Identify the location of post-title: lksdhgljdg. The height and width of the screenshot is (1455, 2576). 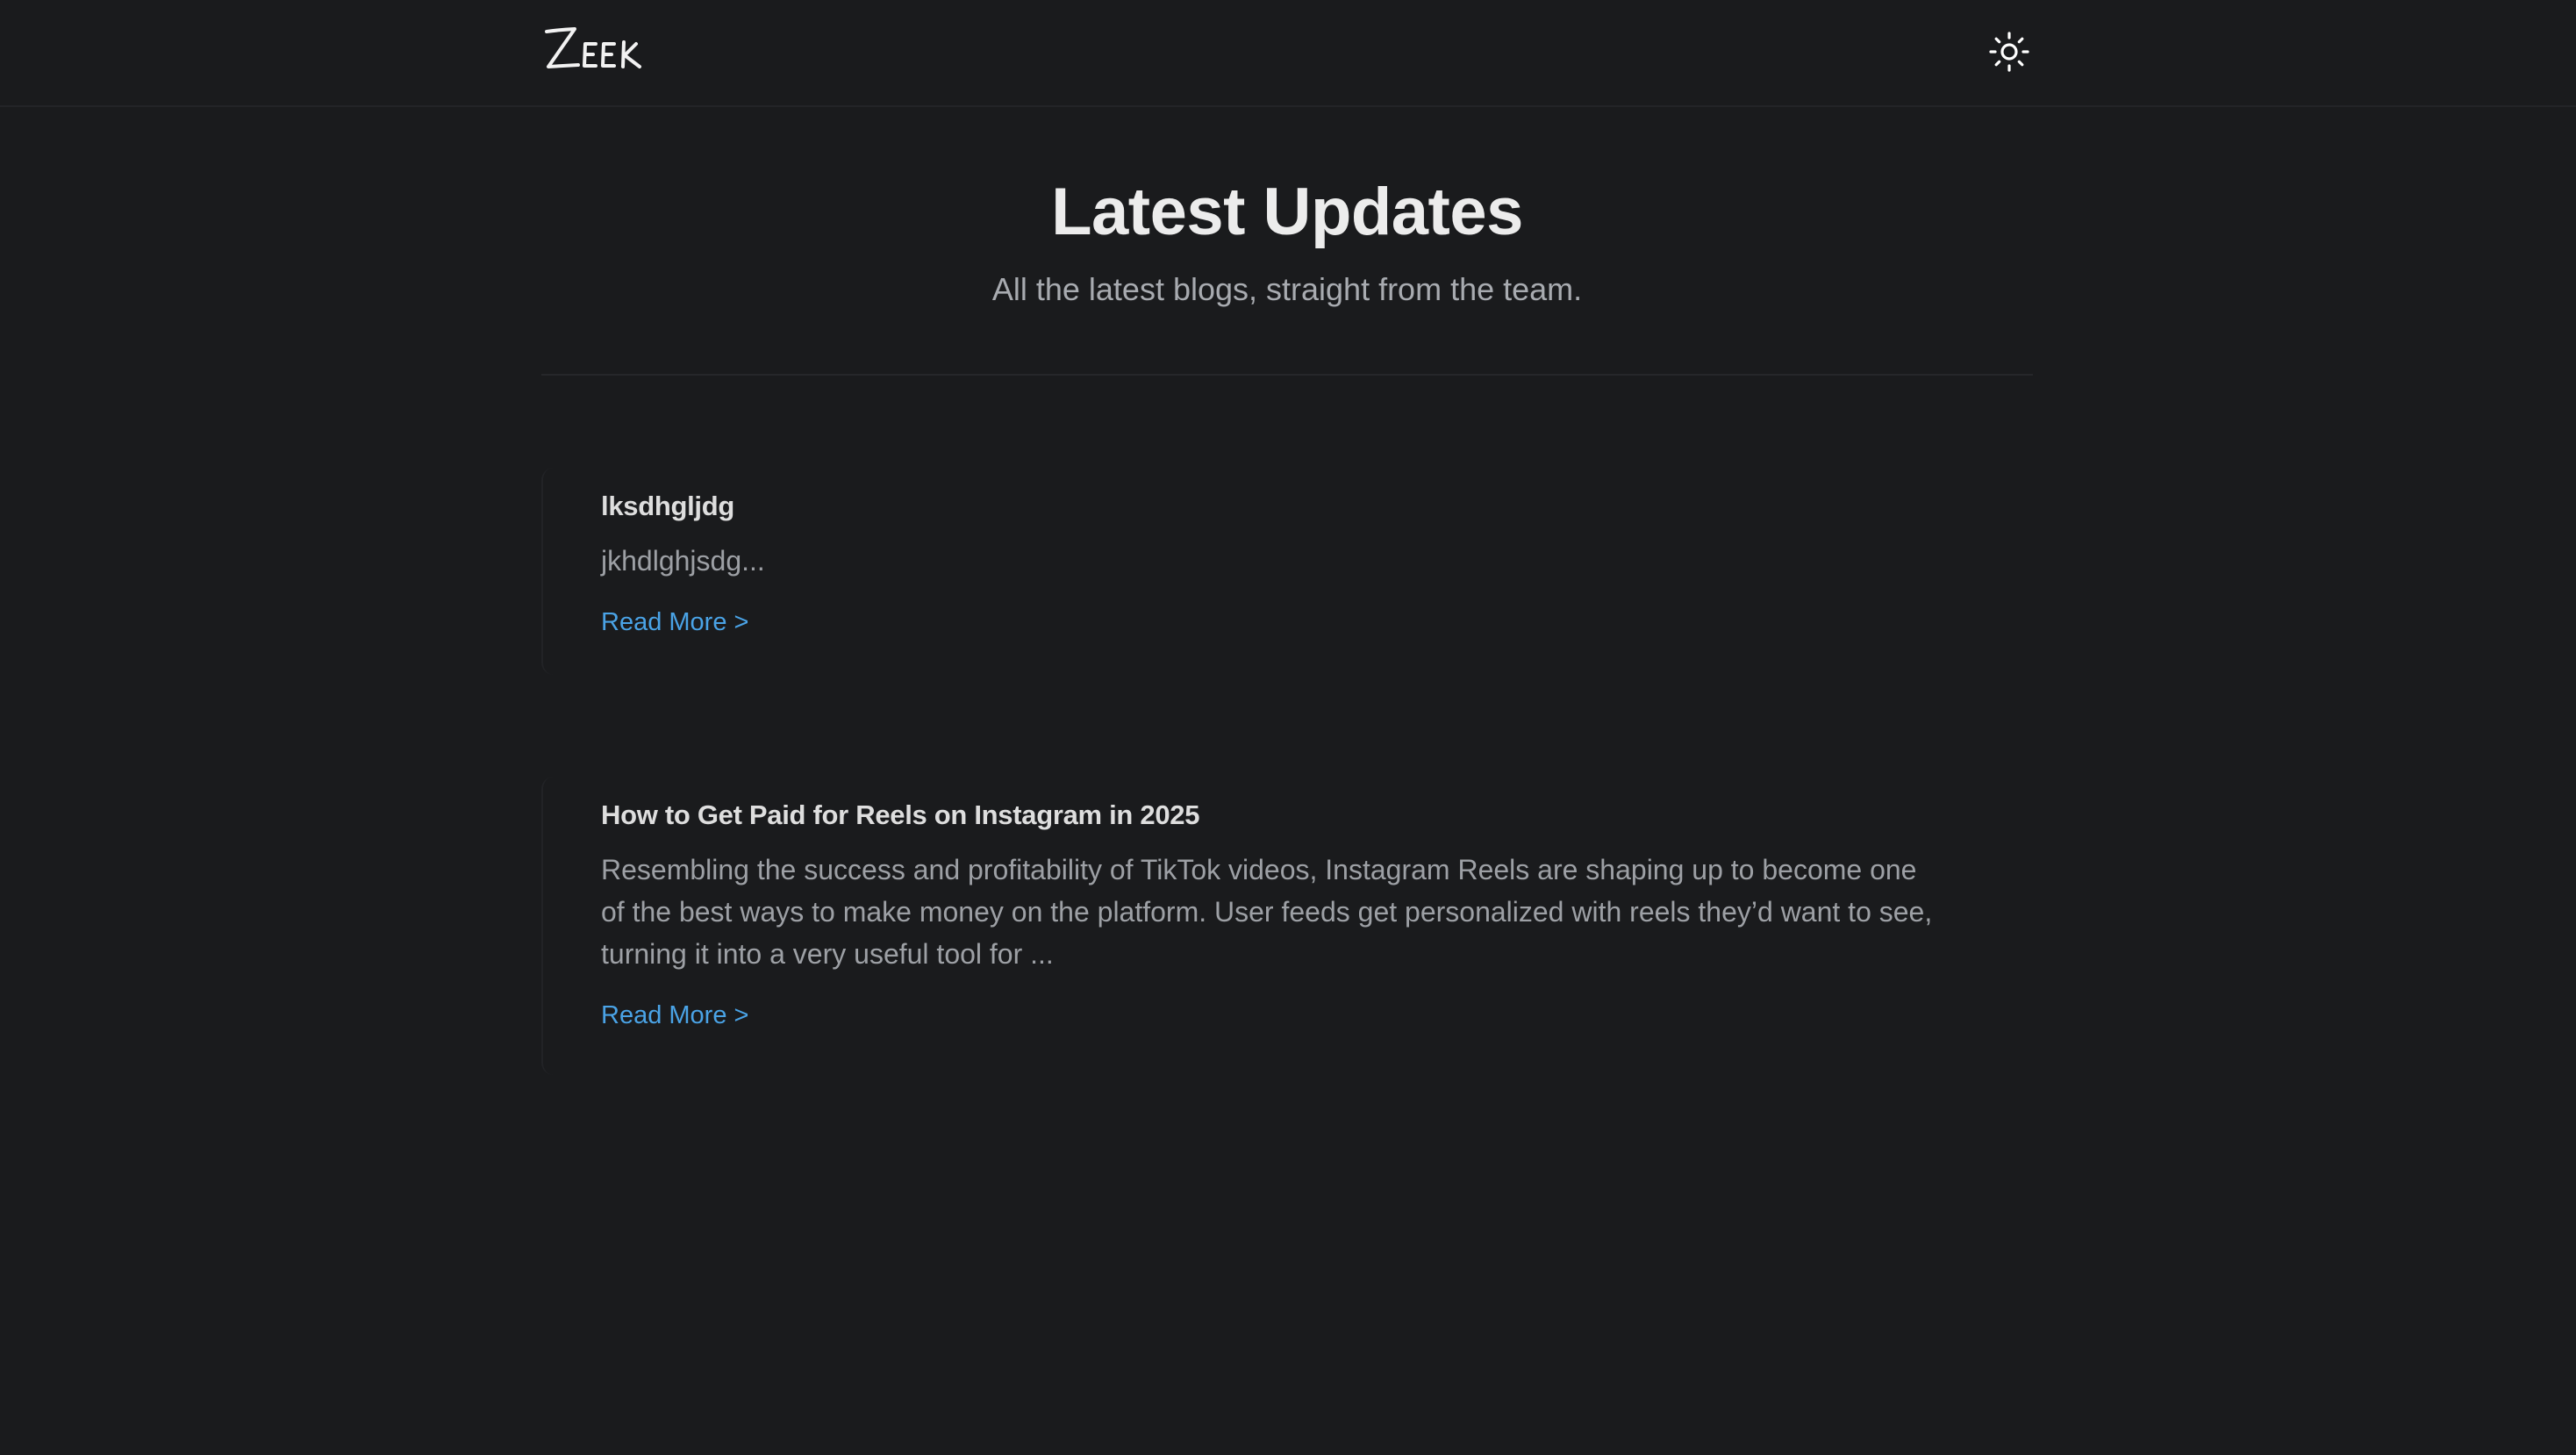
(1317, 495).